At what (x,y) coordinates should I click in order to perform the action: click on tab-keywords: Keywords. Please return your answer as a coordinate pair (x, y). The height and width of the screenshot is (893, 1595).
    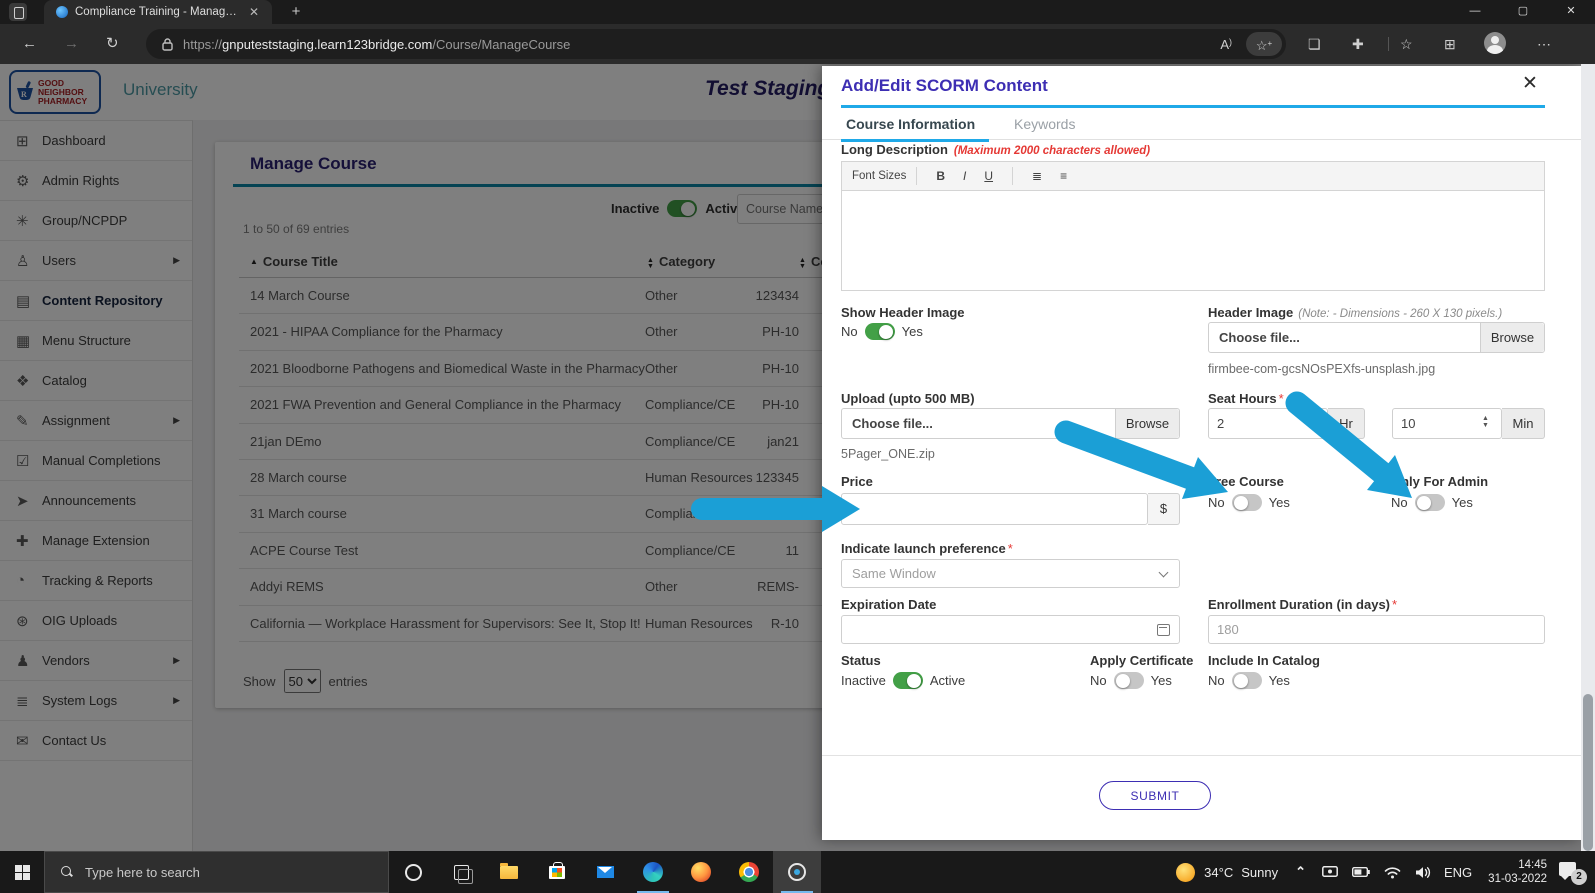
    Looking at the image, I should click on (1044, 124).